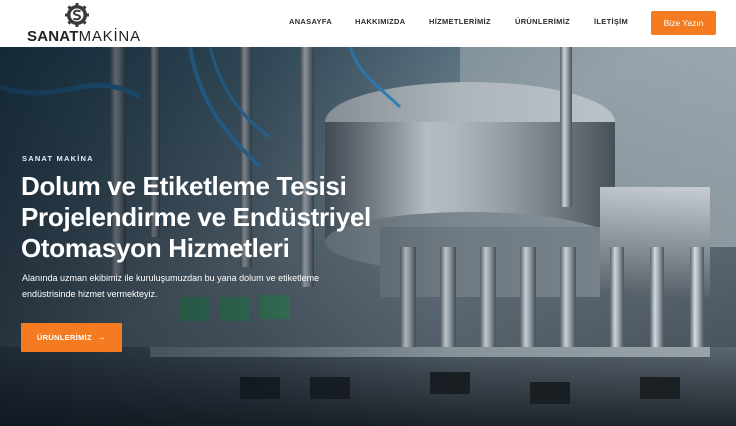 The height and width of the screenshot is (426, 736). What do you see at coordinates (542, 21) in the screenshot?
I see `nav-item-urunlerimiz: ÜRÜNLERİMİZ` at bounding box center [542, 21].